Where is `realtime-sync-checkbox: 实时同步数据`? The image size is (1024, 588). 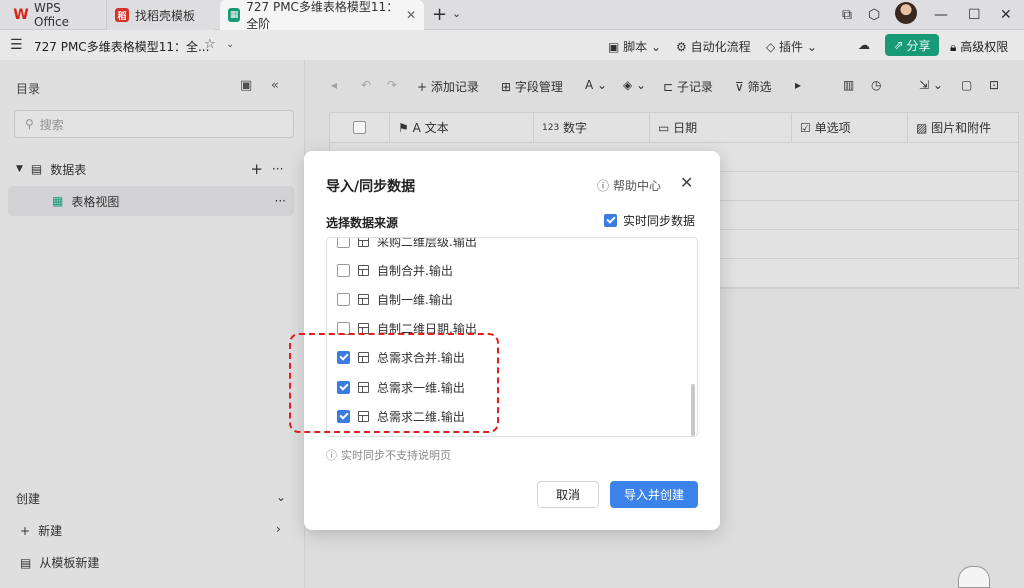
realtime-sync-checkbox: 实时同步数据 is located at coordinates (649, 220).